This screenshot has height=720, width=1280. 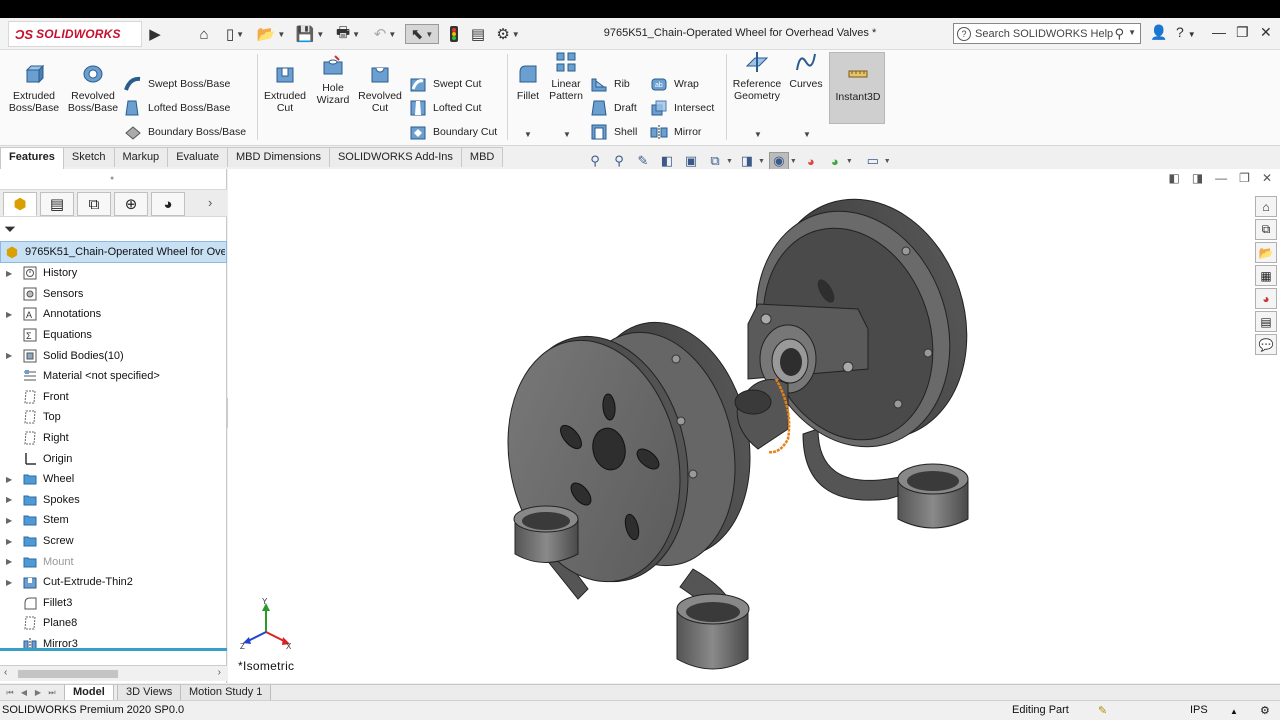 I want to click on undo-icon: ↶ ▼, so click(x=385, y=34).